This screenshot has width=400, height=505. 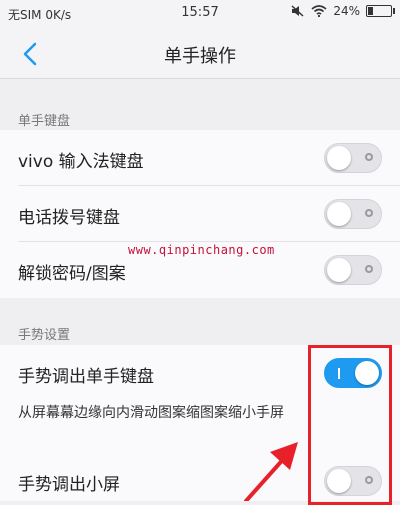 I want to click on setting-label: 电话拨号键盘, so click(x=69, y=218).